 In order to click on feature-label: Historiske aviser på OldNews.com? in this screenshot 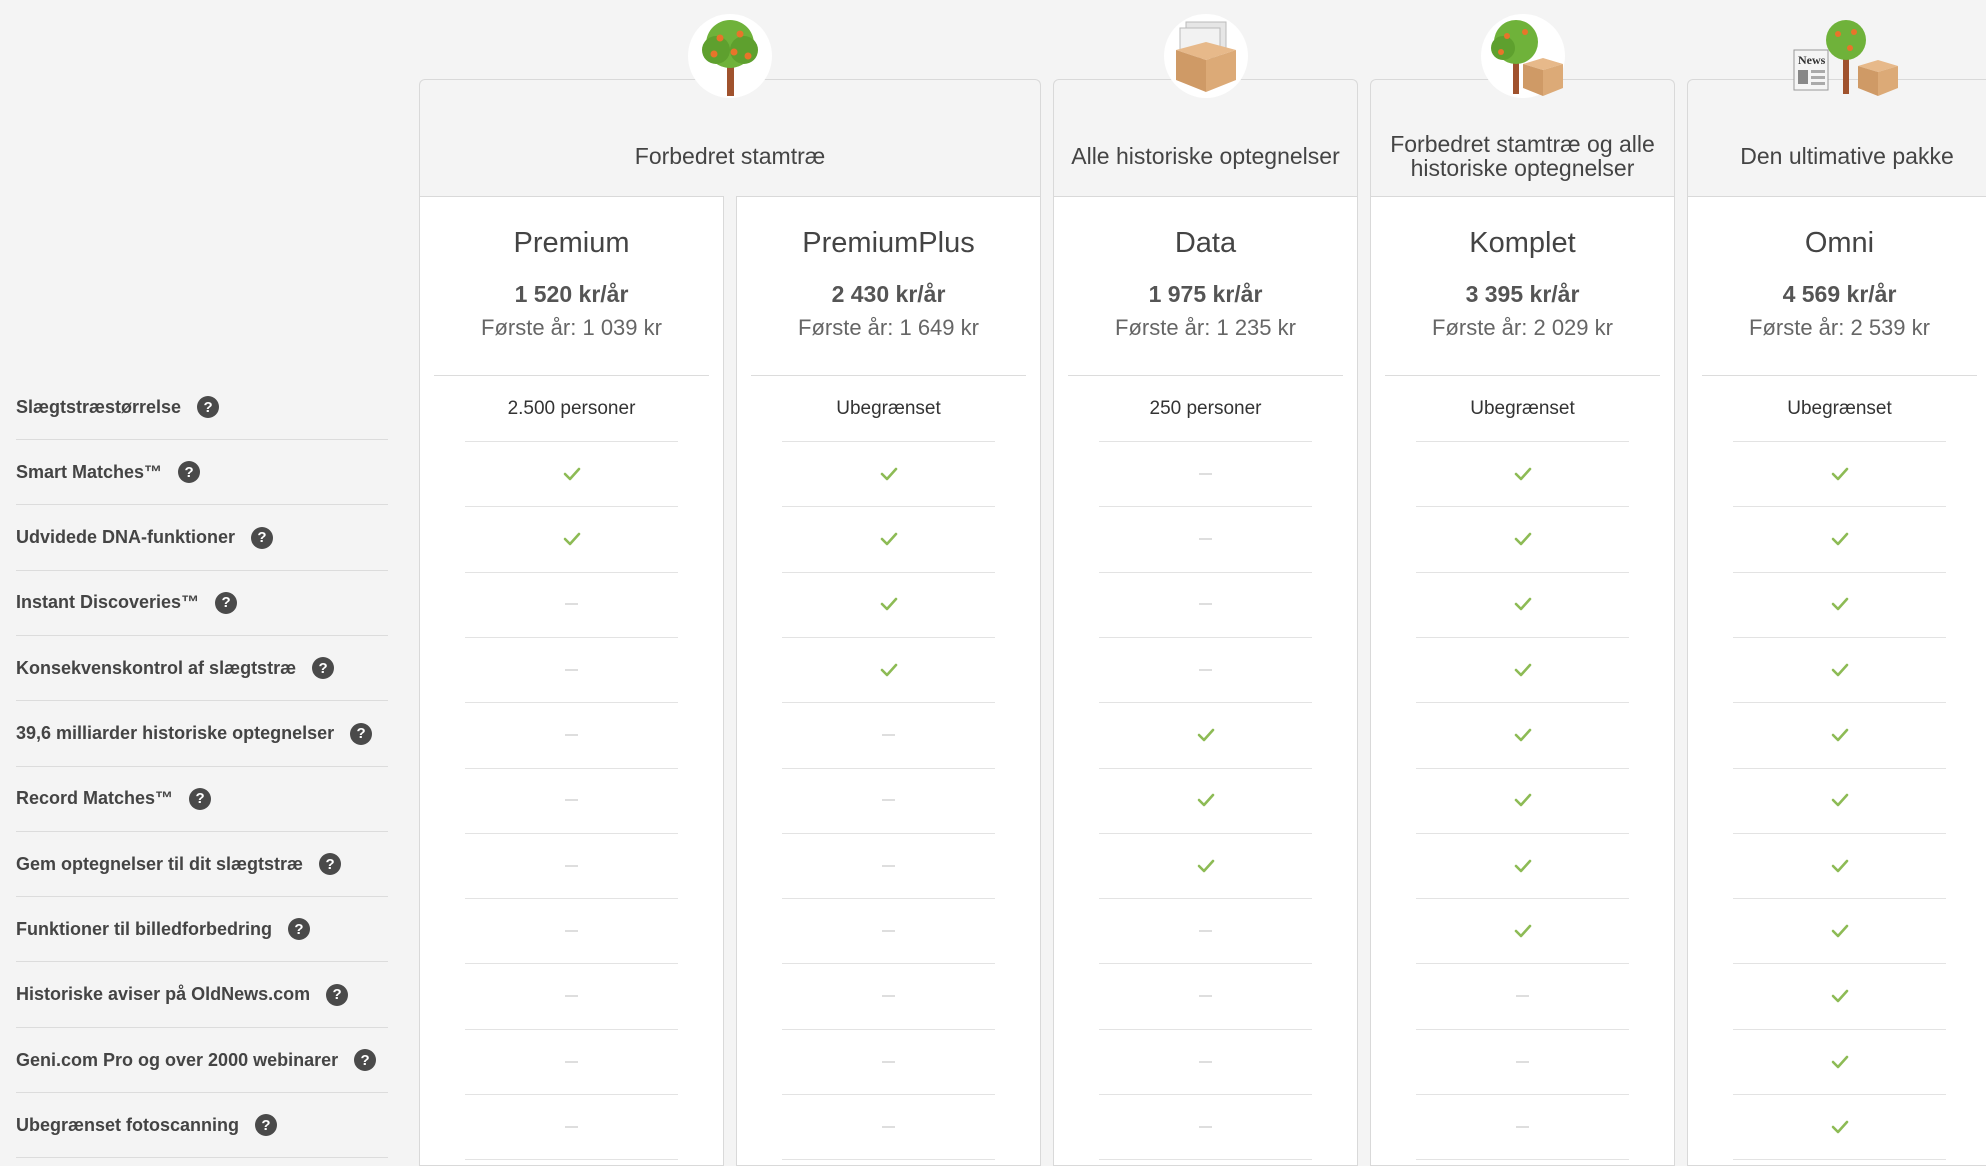, I will do `click(202, 995)`.